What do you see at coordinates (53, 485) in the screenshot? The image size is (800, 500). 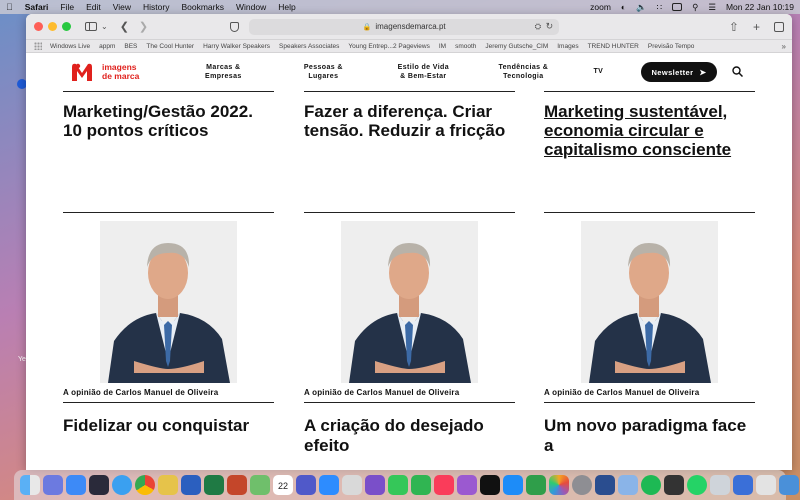 I see `launchpad-icon` at bounding box center [53, 485].